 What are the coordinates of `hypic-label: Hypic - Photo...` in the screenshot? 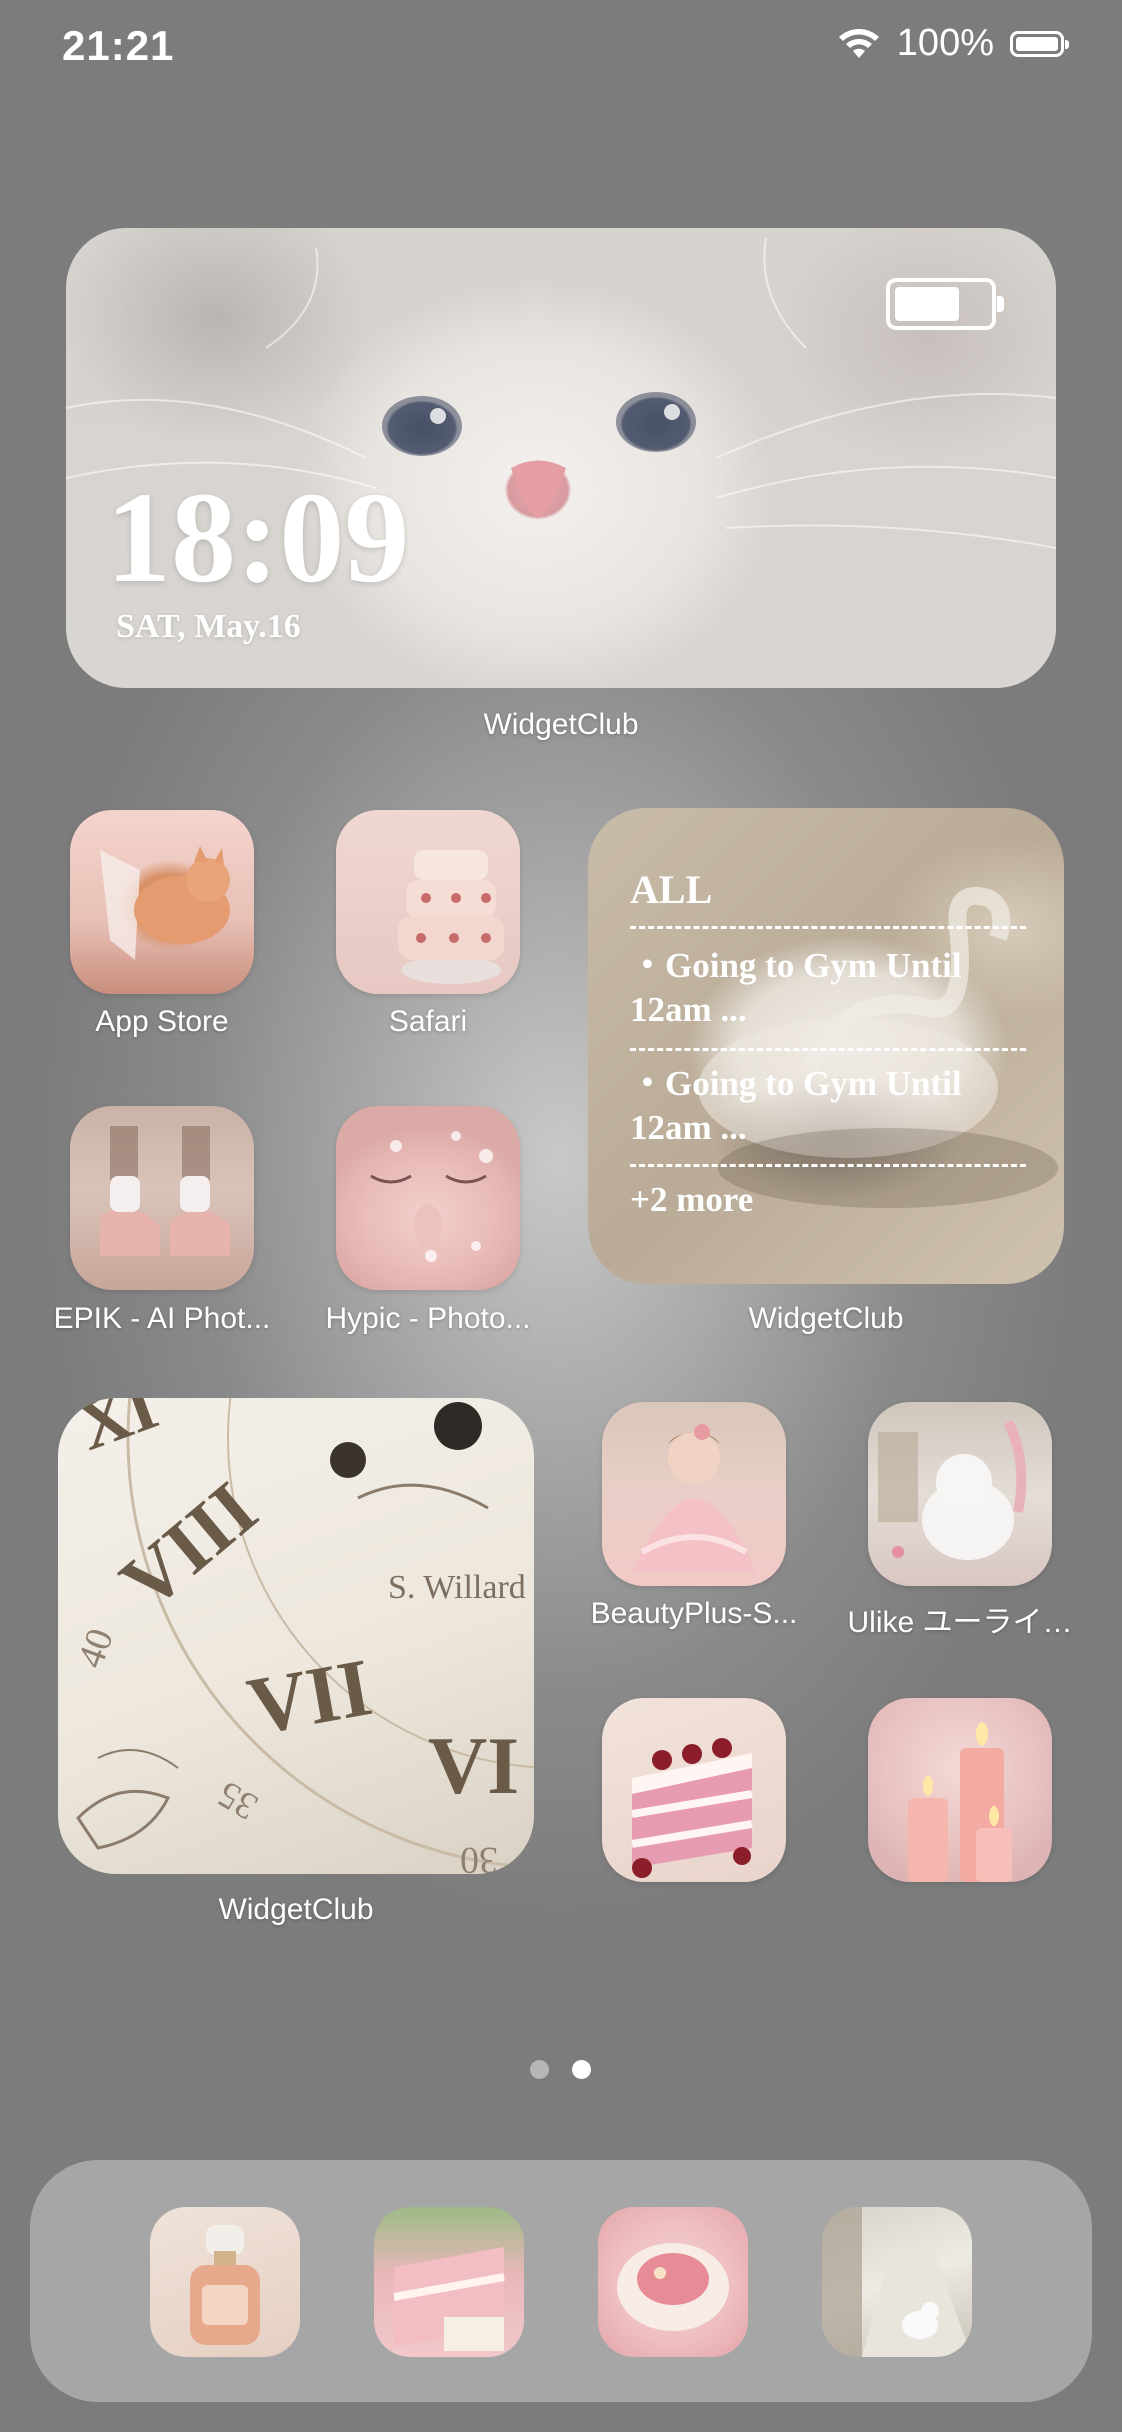 It's located at (428, 1318).